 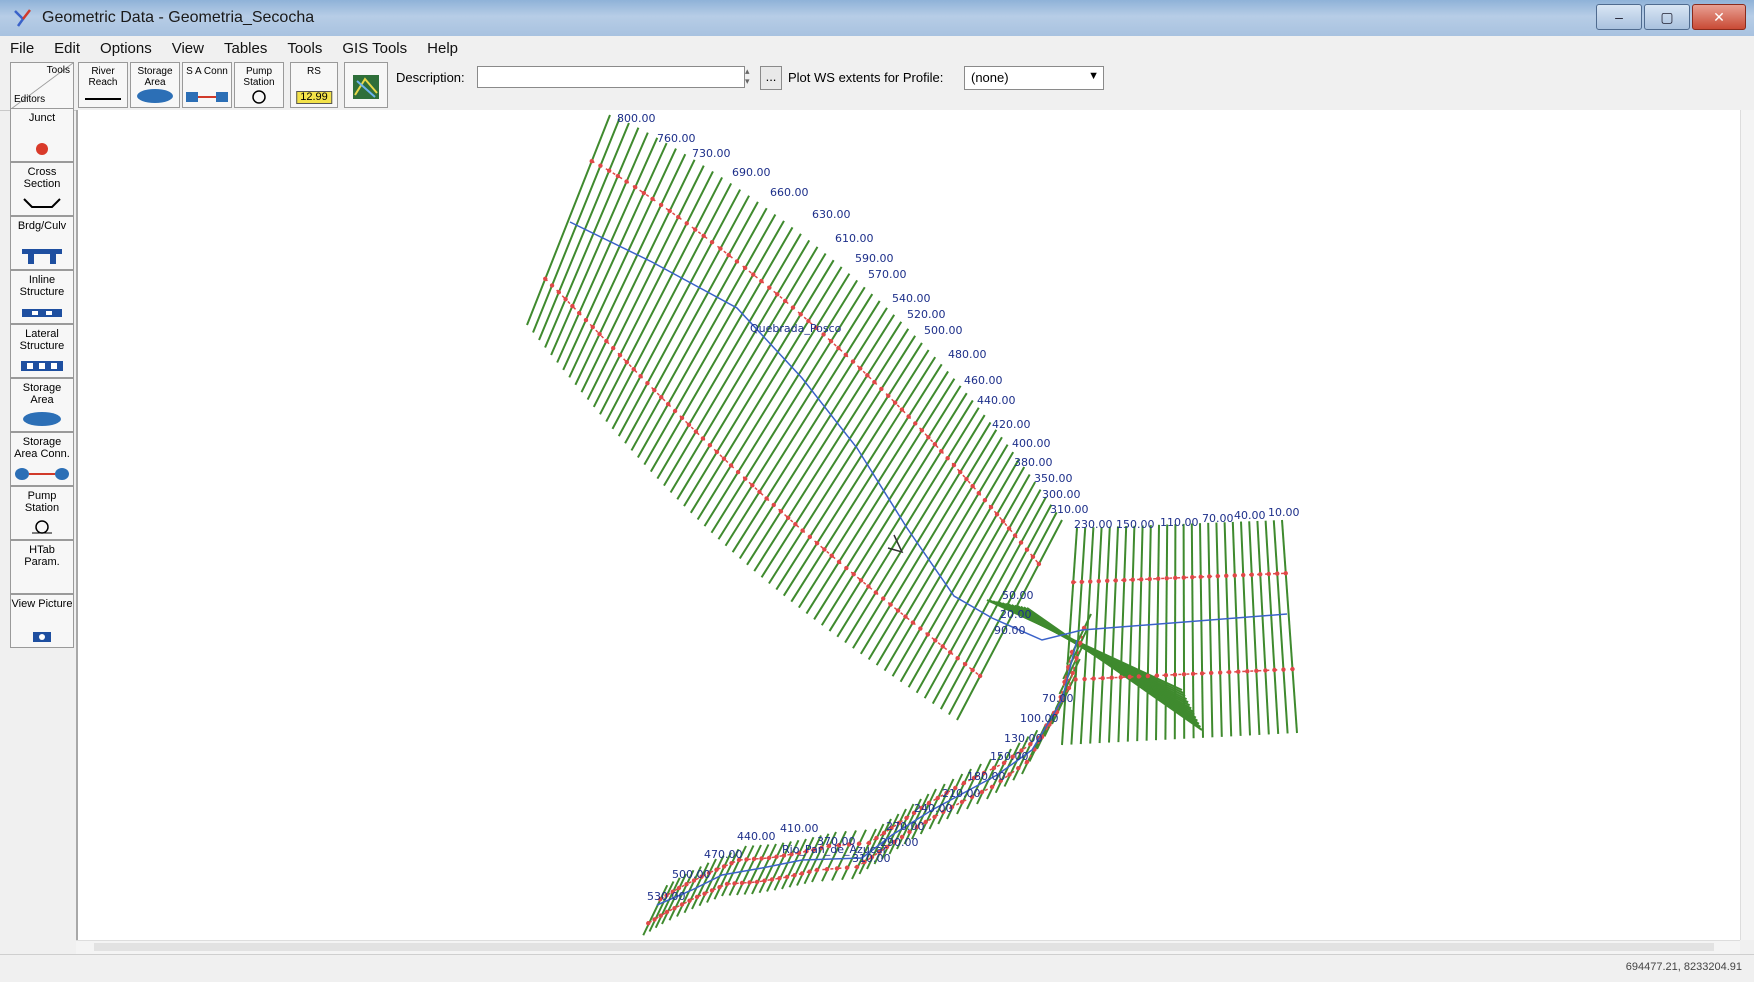 What do you see at coordinates (188, 48) in the screenshot?
I see `menu-view: View` at bounding box center [188, 48].